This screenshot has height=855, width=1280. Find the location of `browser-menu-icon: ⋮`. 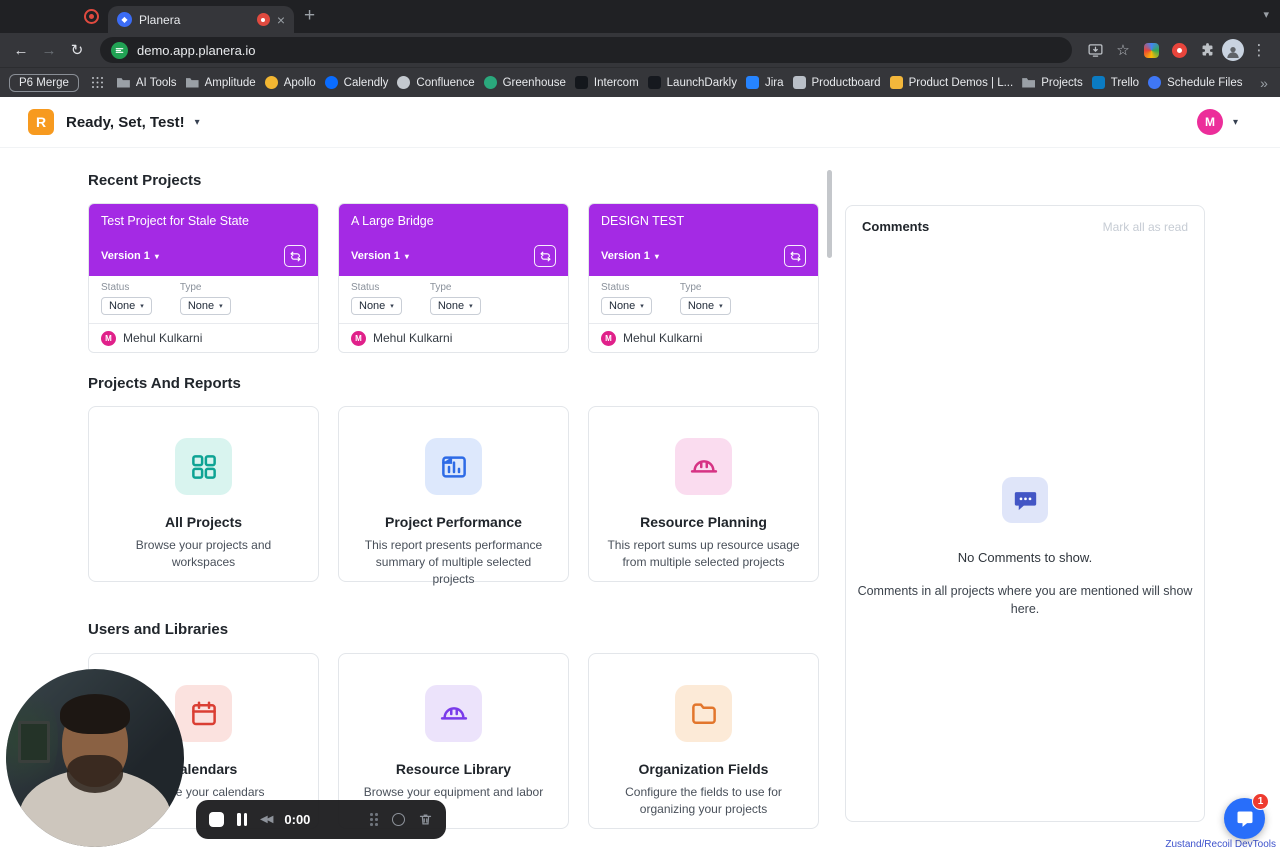

browser-menu-icon: ⋮ is located at coordinates (1259, 50).